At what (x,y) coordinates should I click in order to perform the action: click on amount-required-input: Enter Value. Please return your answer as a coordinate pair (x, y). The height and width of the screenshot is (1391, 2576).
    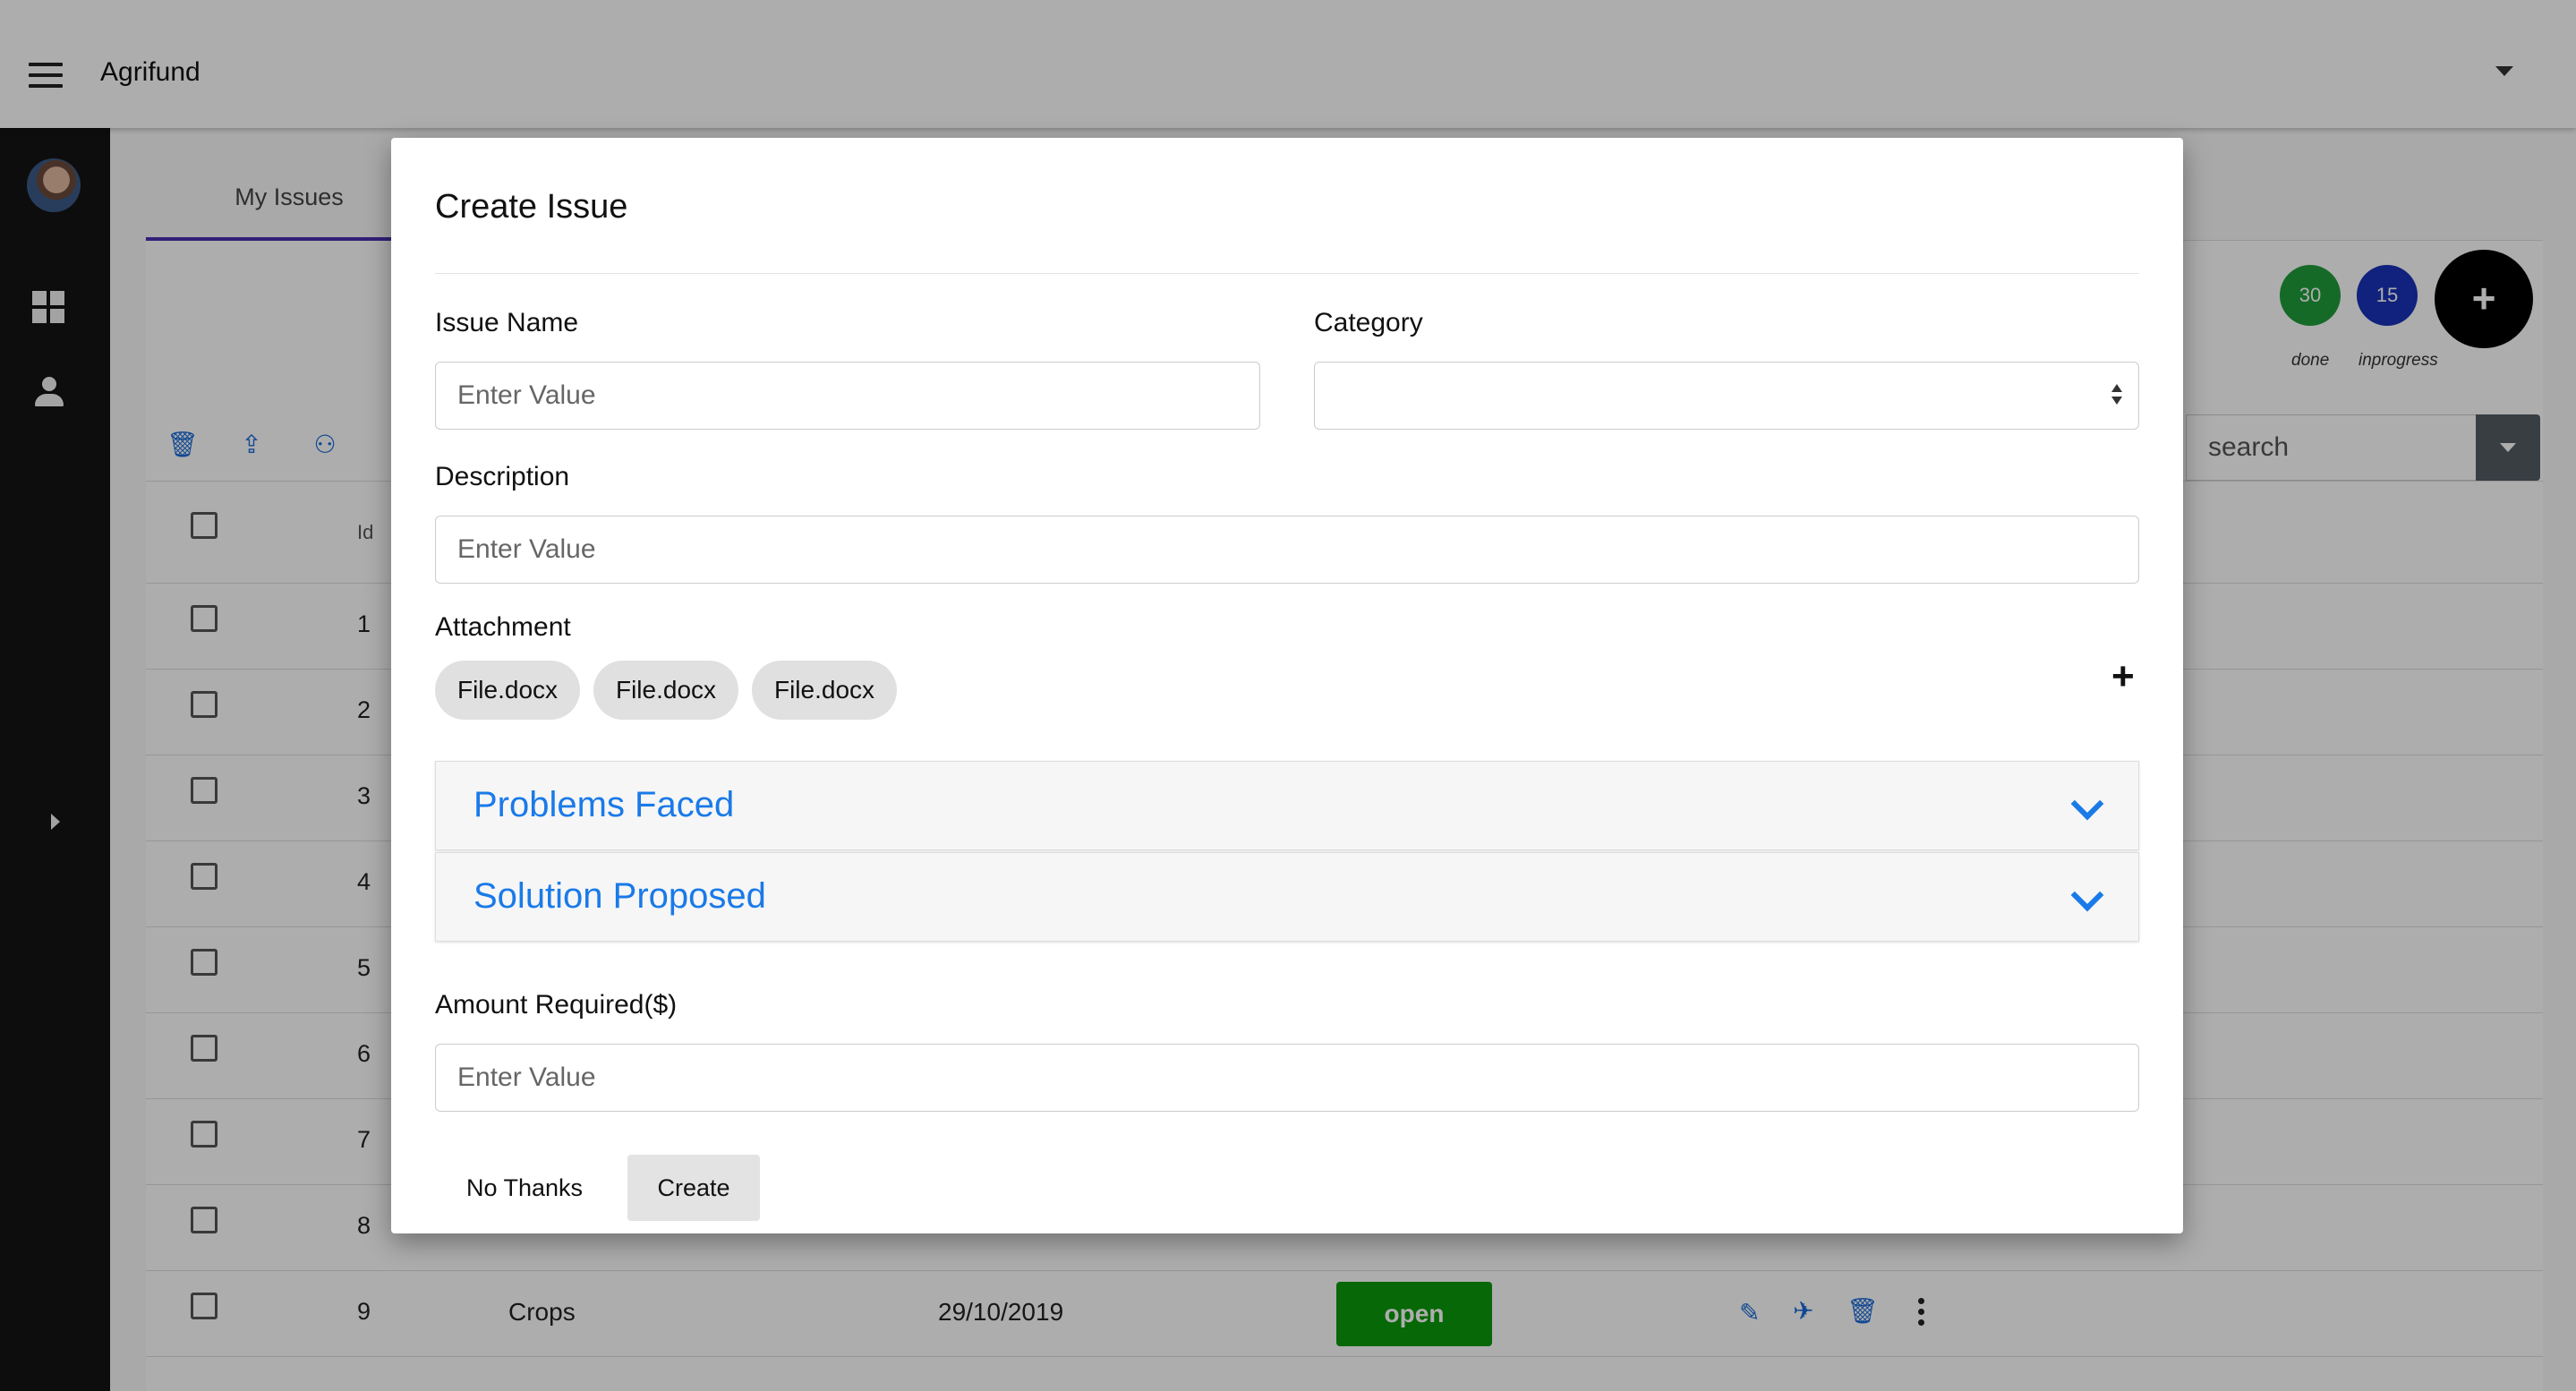
    Looking at the image, I should click on (1287, 1078).